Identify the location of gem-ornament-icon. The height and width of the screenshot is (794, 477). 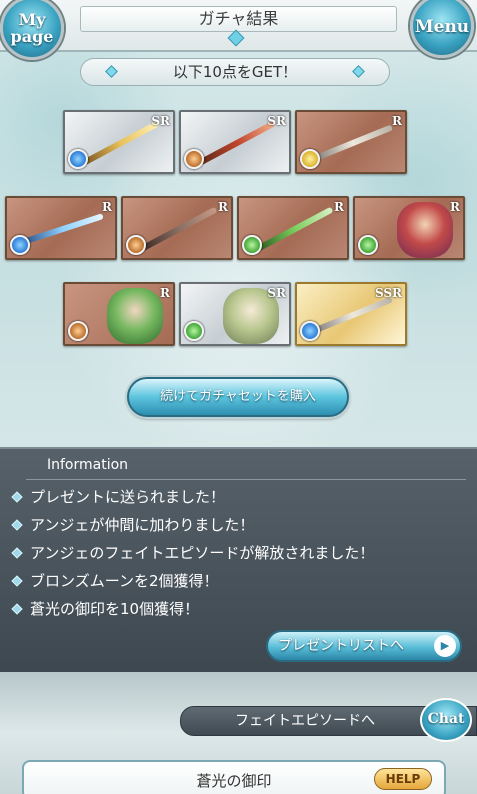
(236, 38).